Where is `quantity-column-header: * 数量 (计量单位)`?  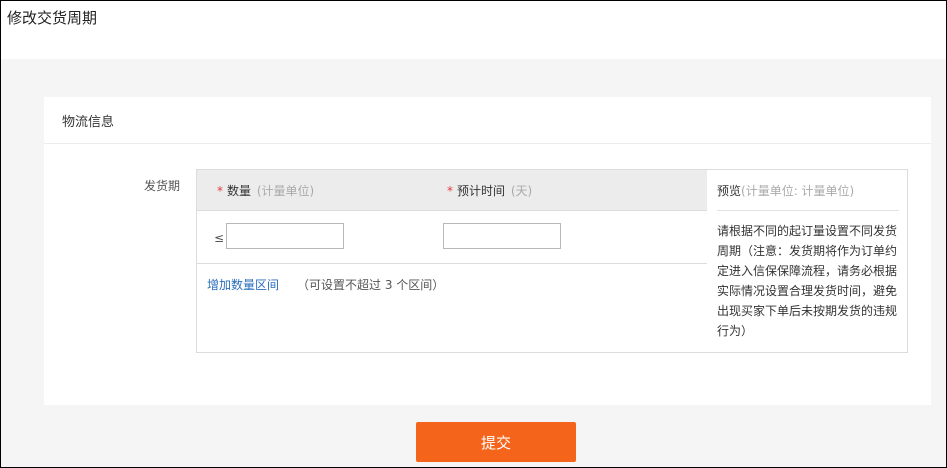
quantity-column-header: * 数量 (计量单位) is located at coordinates (265, 190).